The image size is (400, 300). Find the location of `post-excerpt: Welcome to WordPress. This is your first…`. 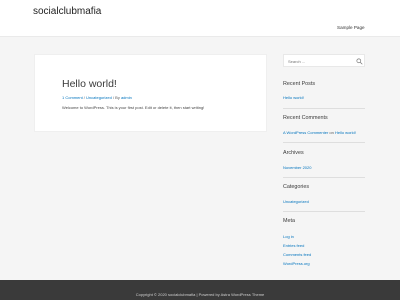

post-excerpt: Welcome to WordPress. This is your first… is located at coordinates (133, 107).